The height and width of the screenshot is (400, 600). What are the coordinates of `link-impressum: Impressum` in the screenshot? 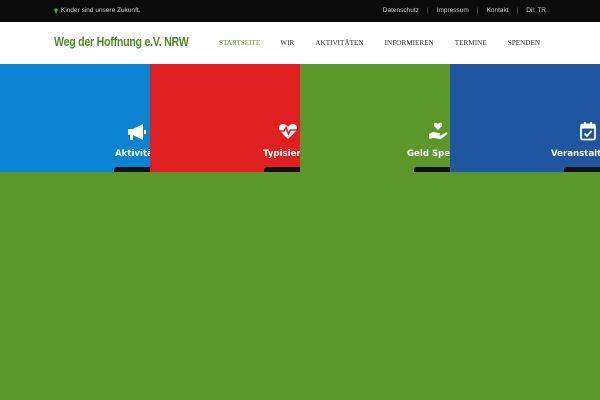 It's located at (453, 10).